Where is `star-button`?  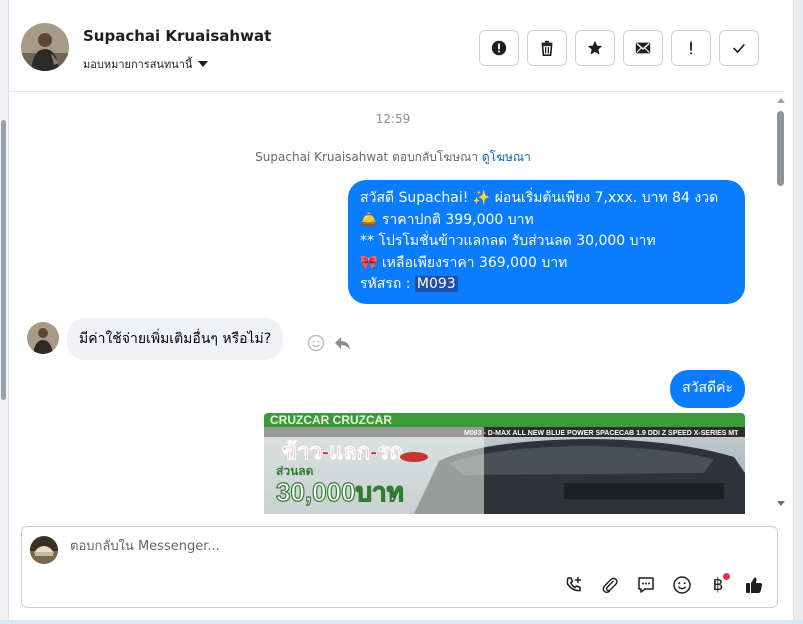 star-button is located at coordinates (595, 48).